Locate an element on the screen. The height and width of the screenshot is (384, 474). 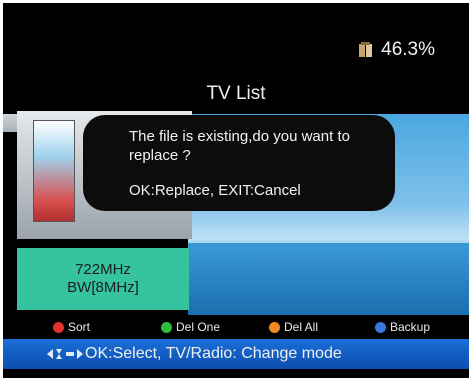
storage-indicator: 46.3% is located at coordinates (396, 50).